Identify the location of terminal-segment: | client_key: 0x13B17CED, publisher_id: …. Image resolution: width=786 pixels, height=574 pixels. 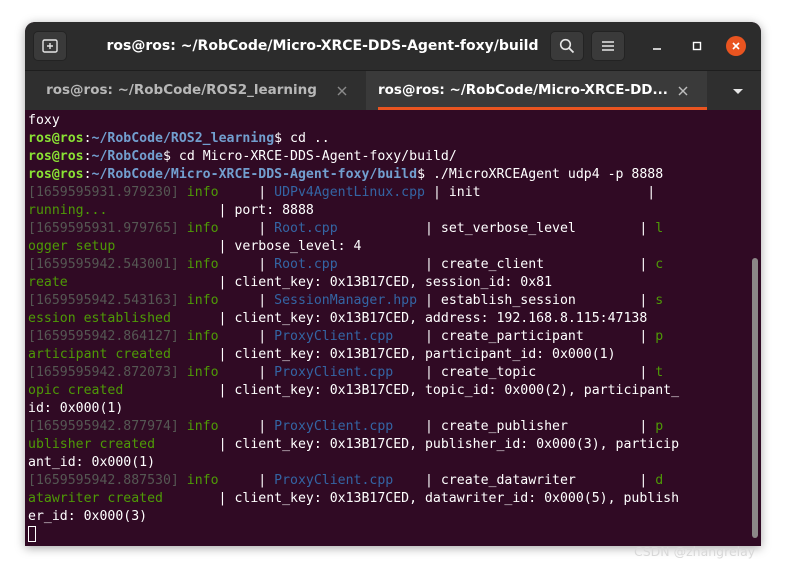
(417, 444).